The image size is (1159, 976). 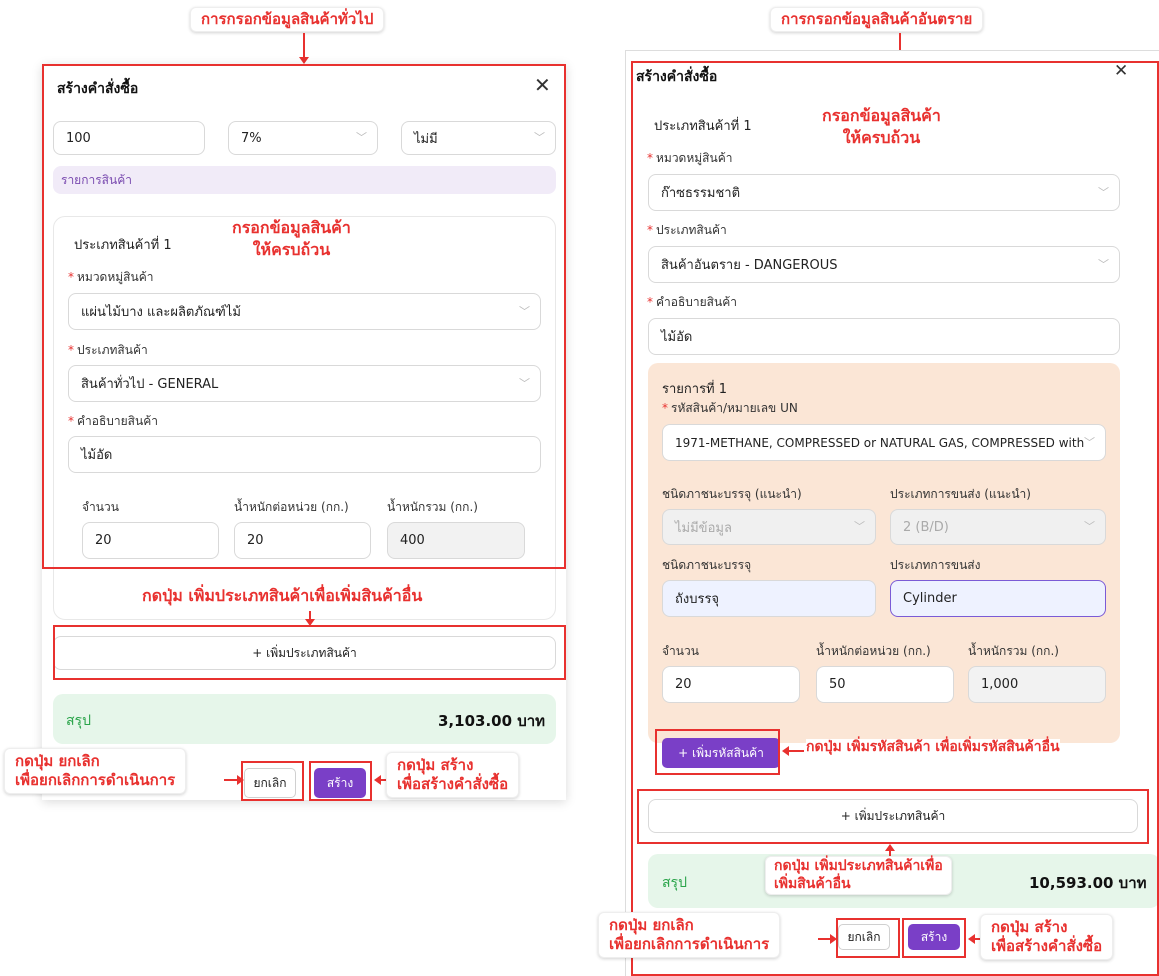 What do you see at coordinates (721, 753) in the screenshot?
I see `add-product-code-button: + เพิ่มรหัสสินค้า` at bounding box center [721, 753].